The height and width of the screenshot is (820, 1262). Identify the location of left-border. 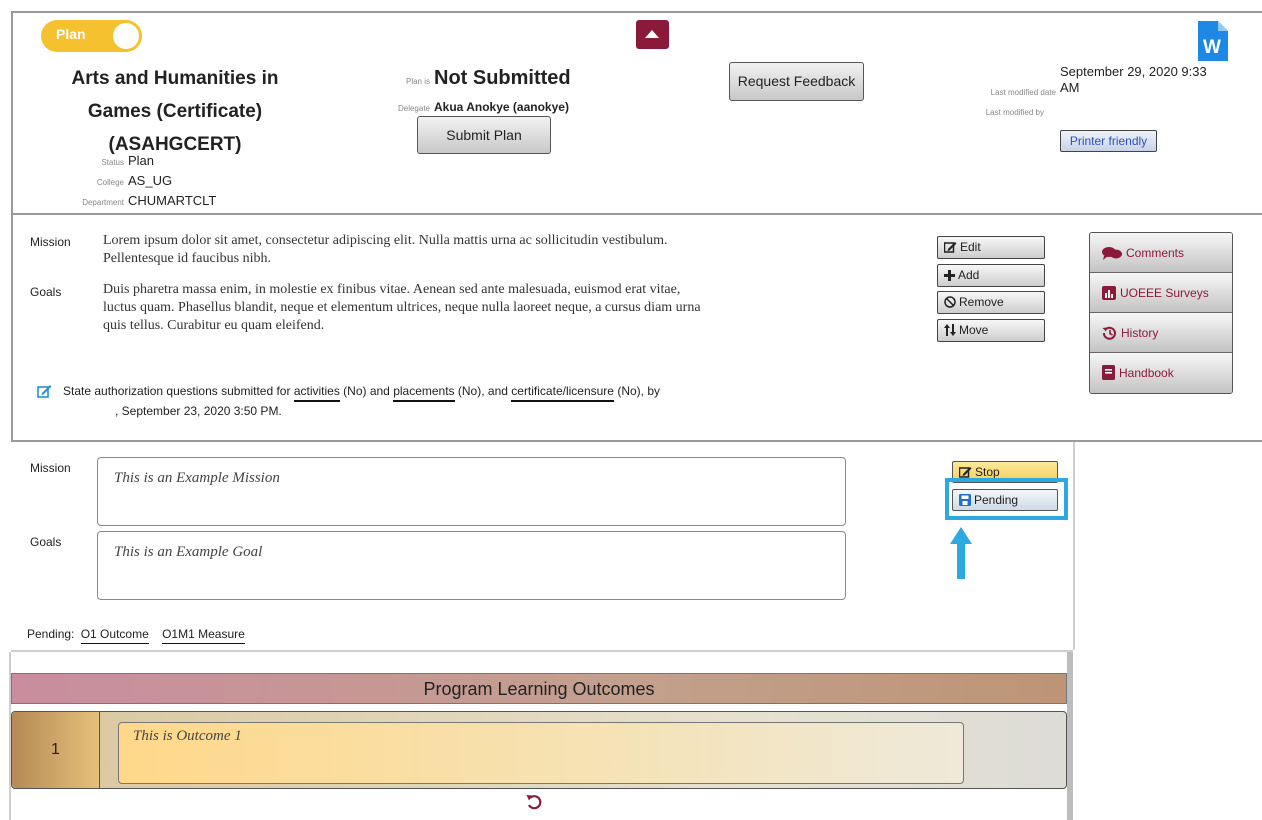
(12, 226).